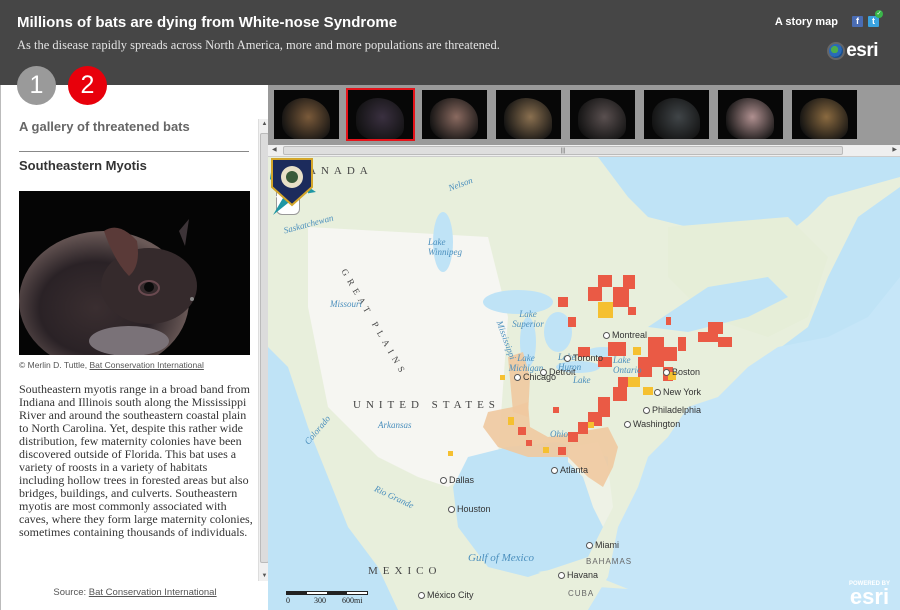 The height and width of the screenshot is (610, 900). I want to click on gallery-title: A gallery of threatened bats, so click(104, 126).